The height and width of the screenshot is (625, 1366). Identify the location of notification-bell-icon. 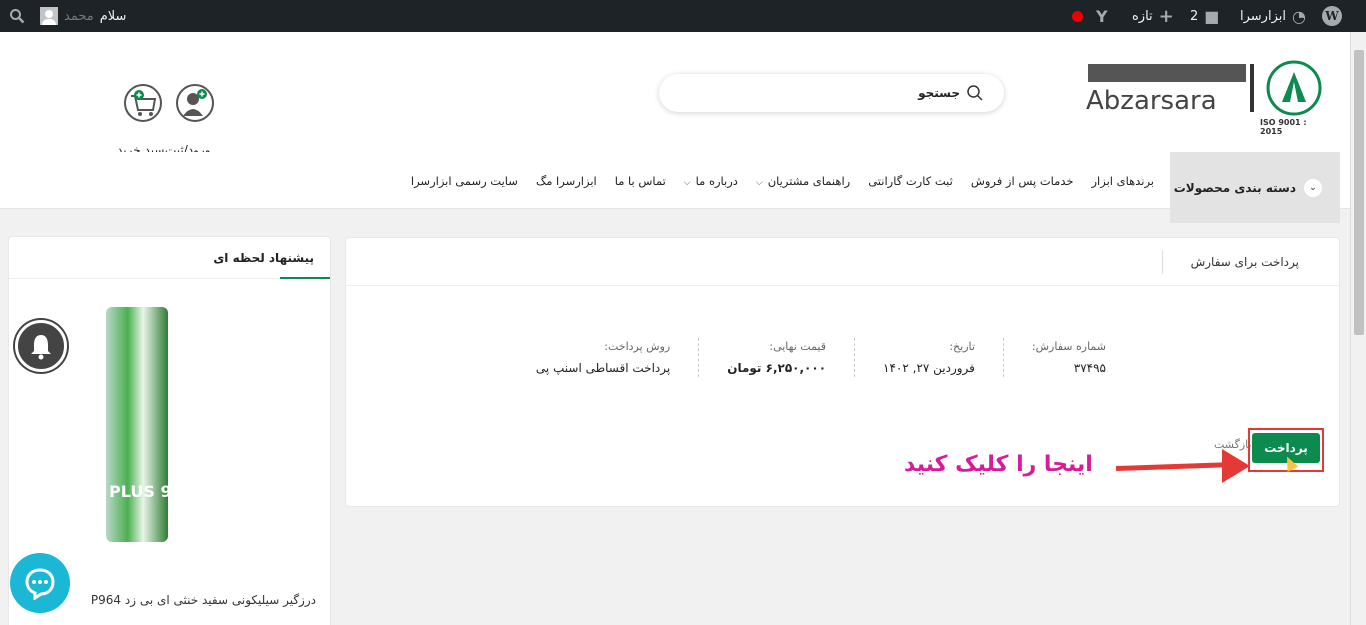
(41, 346).